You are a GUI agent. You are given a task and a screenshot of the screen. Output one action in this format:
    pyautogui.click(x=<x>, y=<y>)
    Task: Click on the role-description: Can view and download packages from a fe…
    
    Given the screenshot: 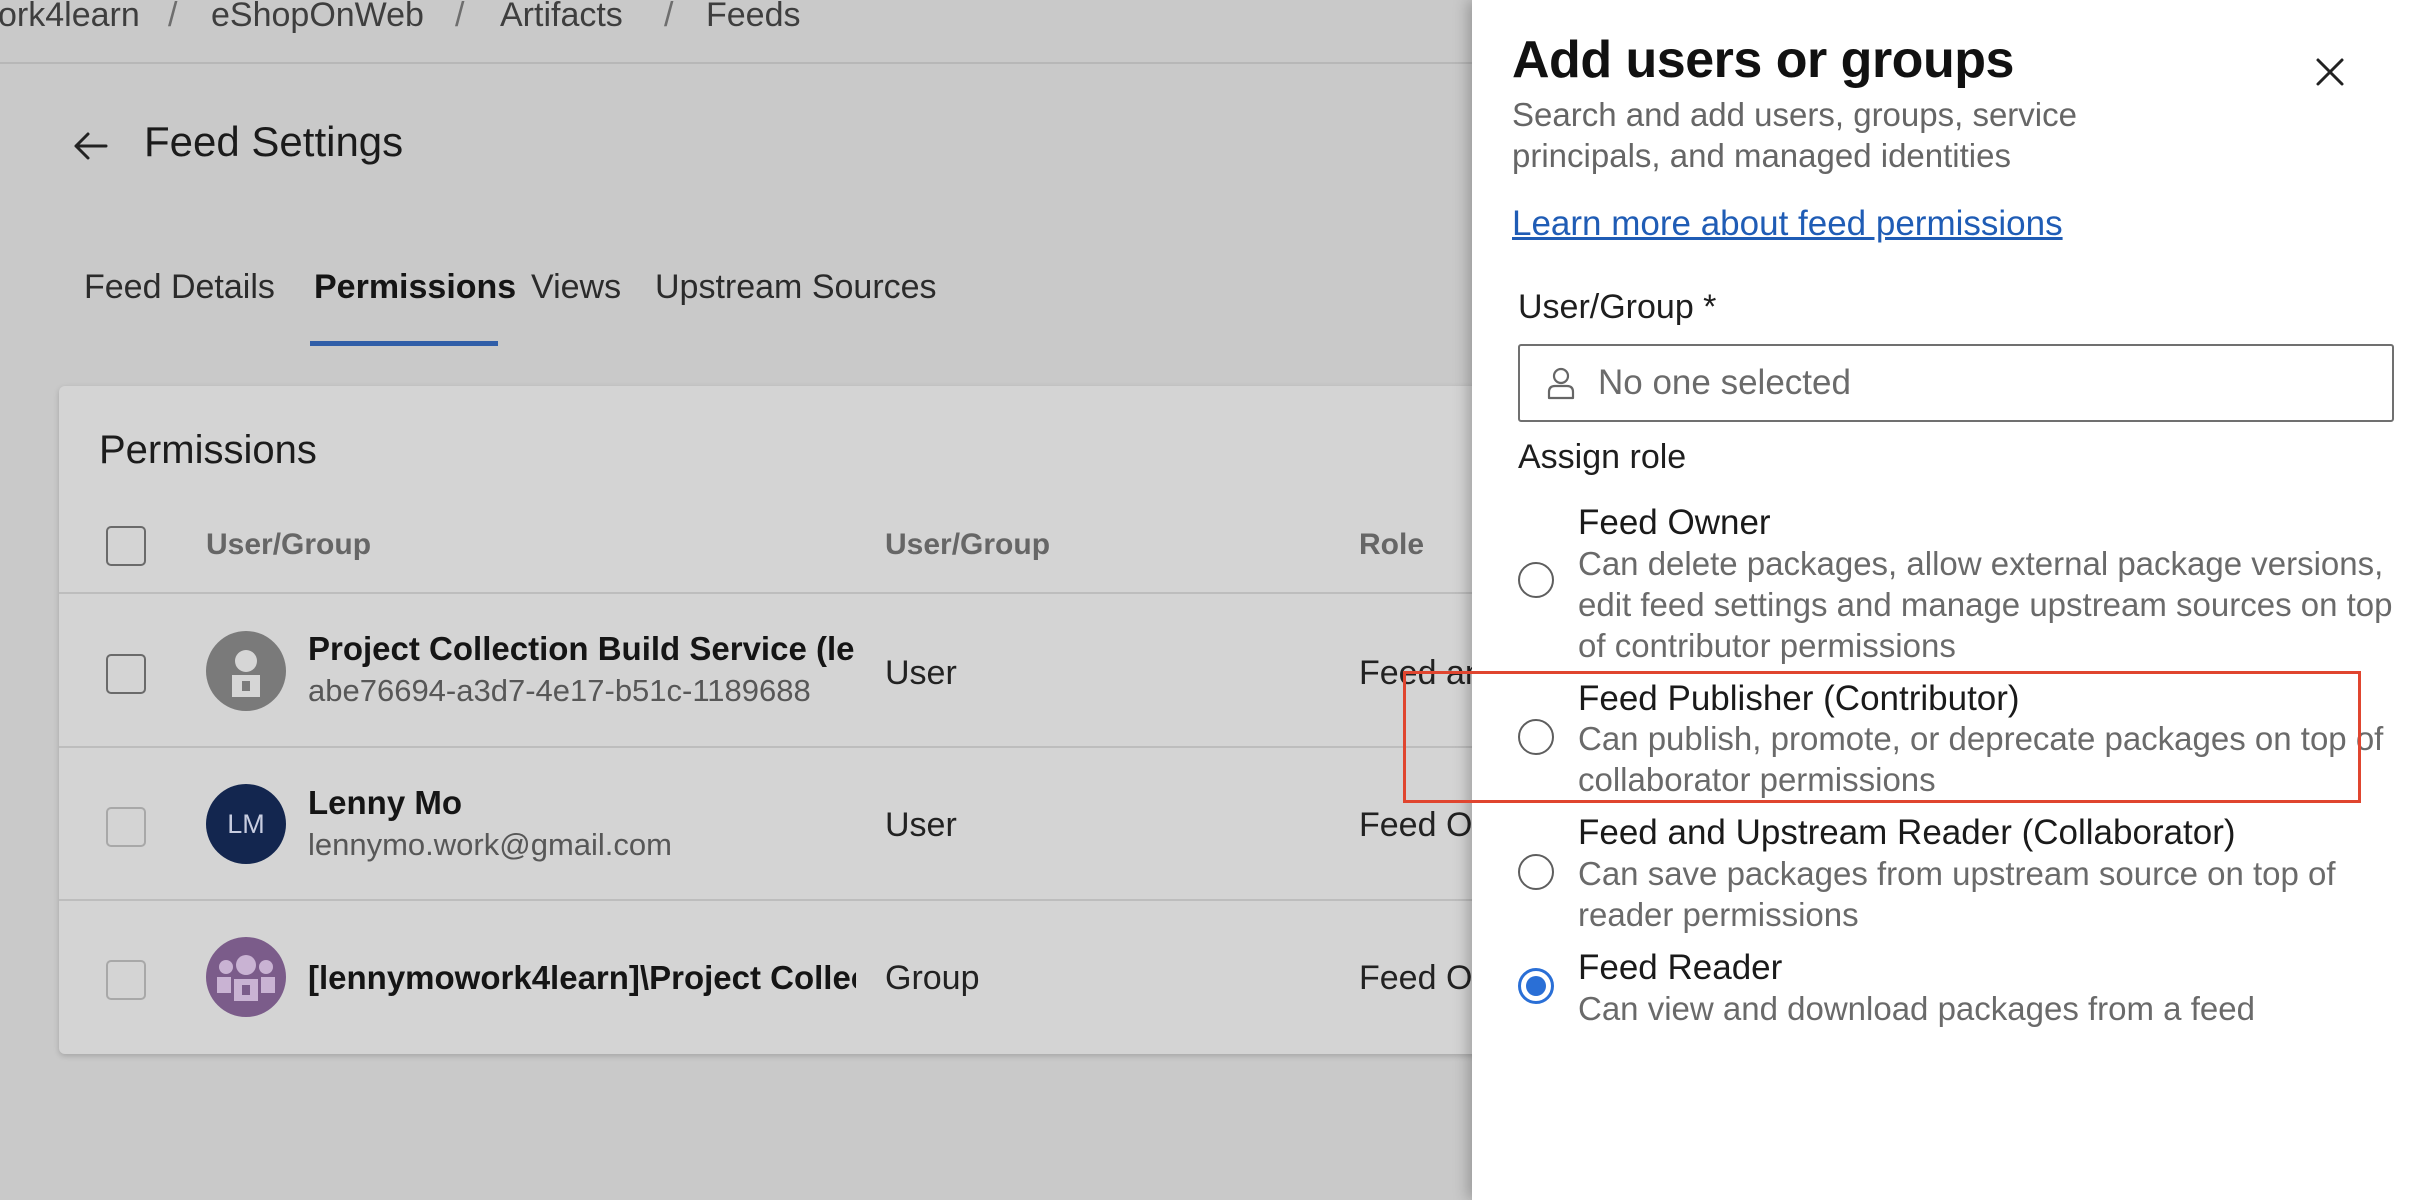 What is the action you would take?
    pyautogui.click(x=1916, y=1008)
    